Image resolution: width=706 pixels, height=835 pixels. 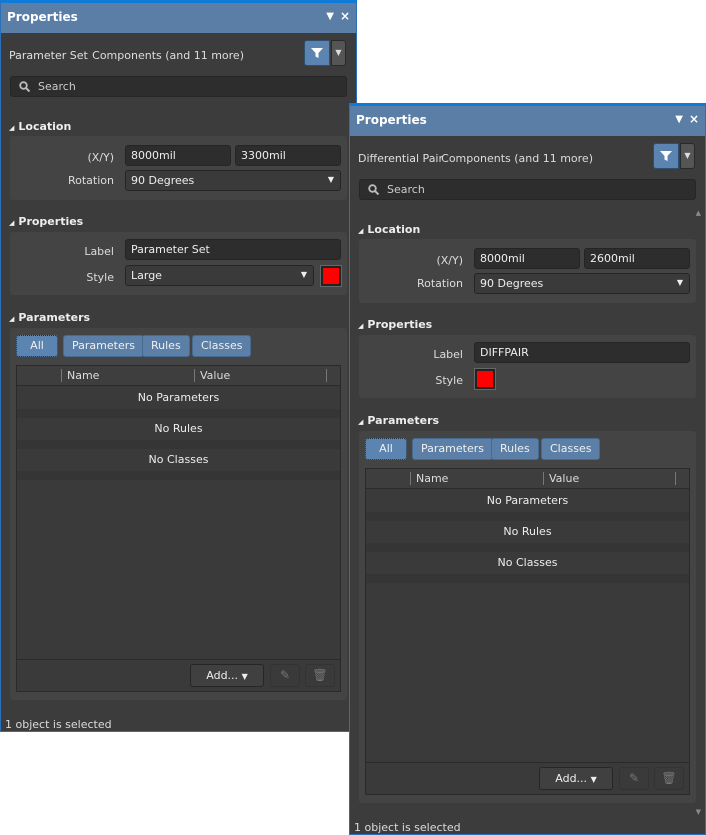 What do you see at coordinates (48, 55) in the screenshot?
I see `object-type: Parameter Set` at bounding box center [48, 55].